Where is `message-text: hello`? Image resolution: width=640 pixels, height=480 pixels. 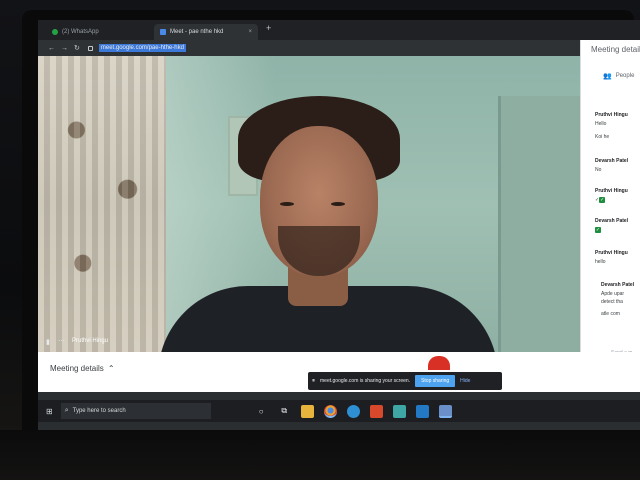 message-text: hello is located at coordinates (600, 262).